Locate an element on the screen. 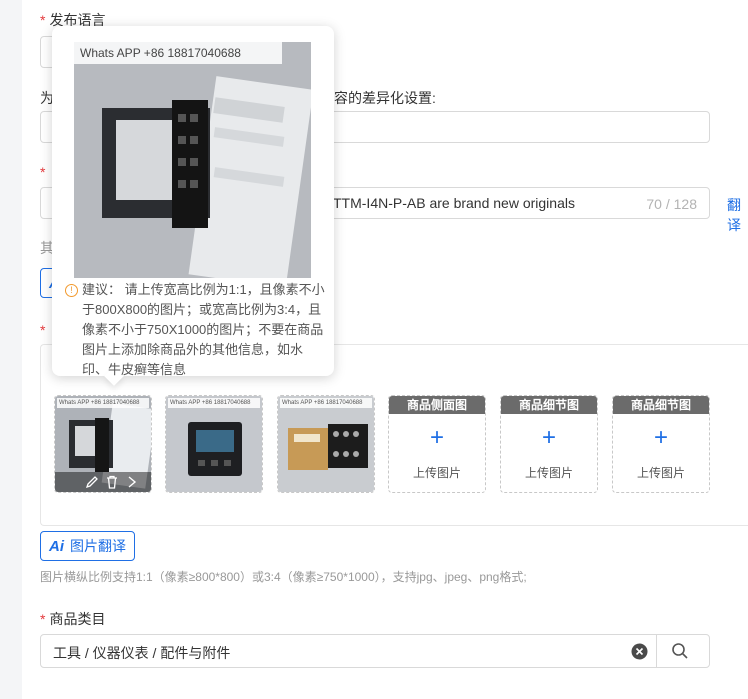 The height and width of the screenshot is (699, 748). images-label: * is located at coordinates (43, 330).